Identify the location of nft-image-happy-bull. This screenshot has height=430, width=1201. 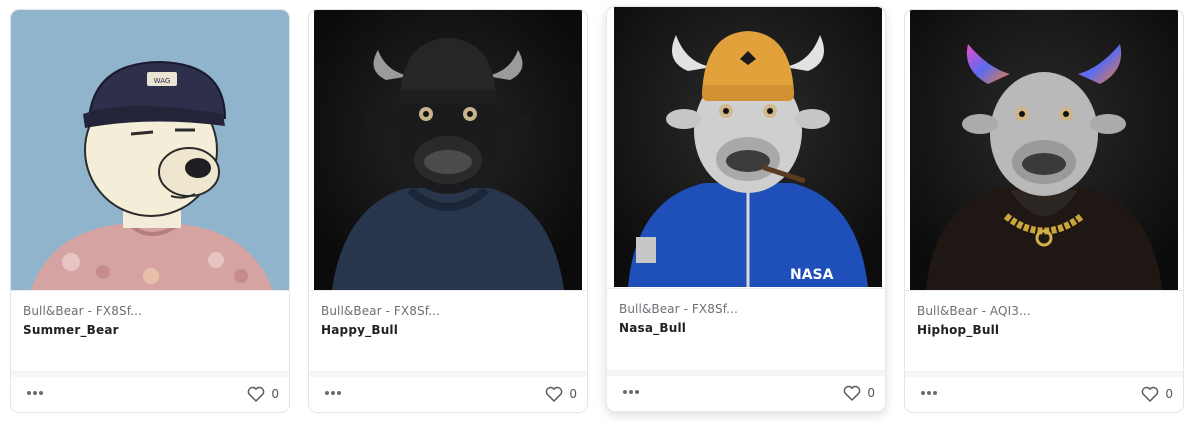
(448, 150).